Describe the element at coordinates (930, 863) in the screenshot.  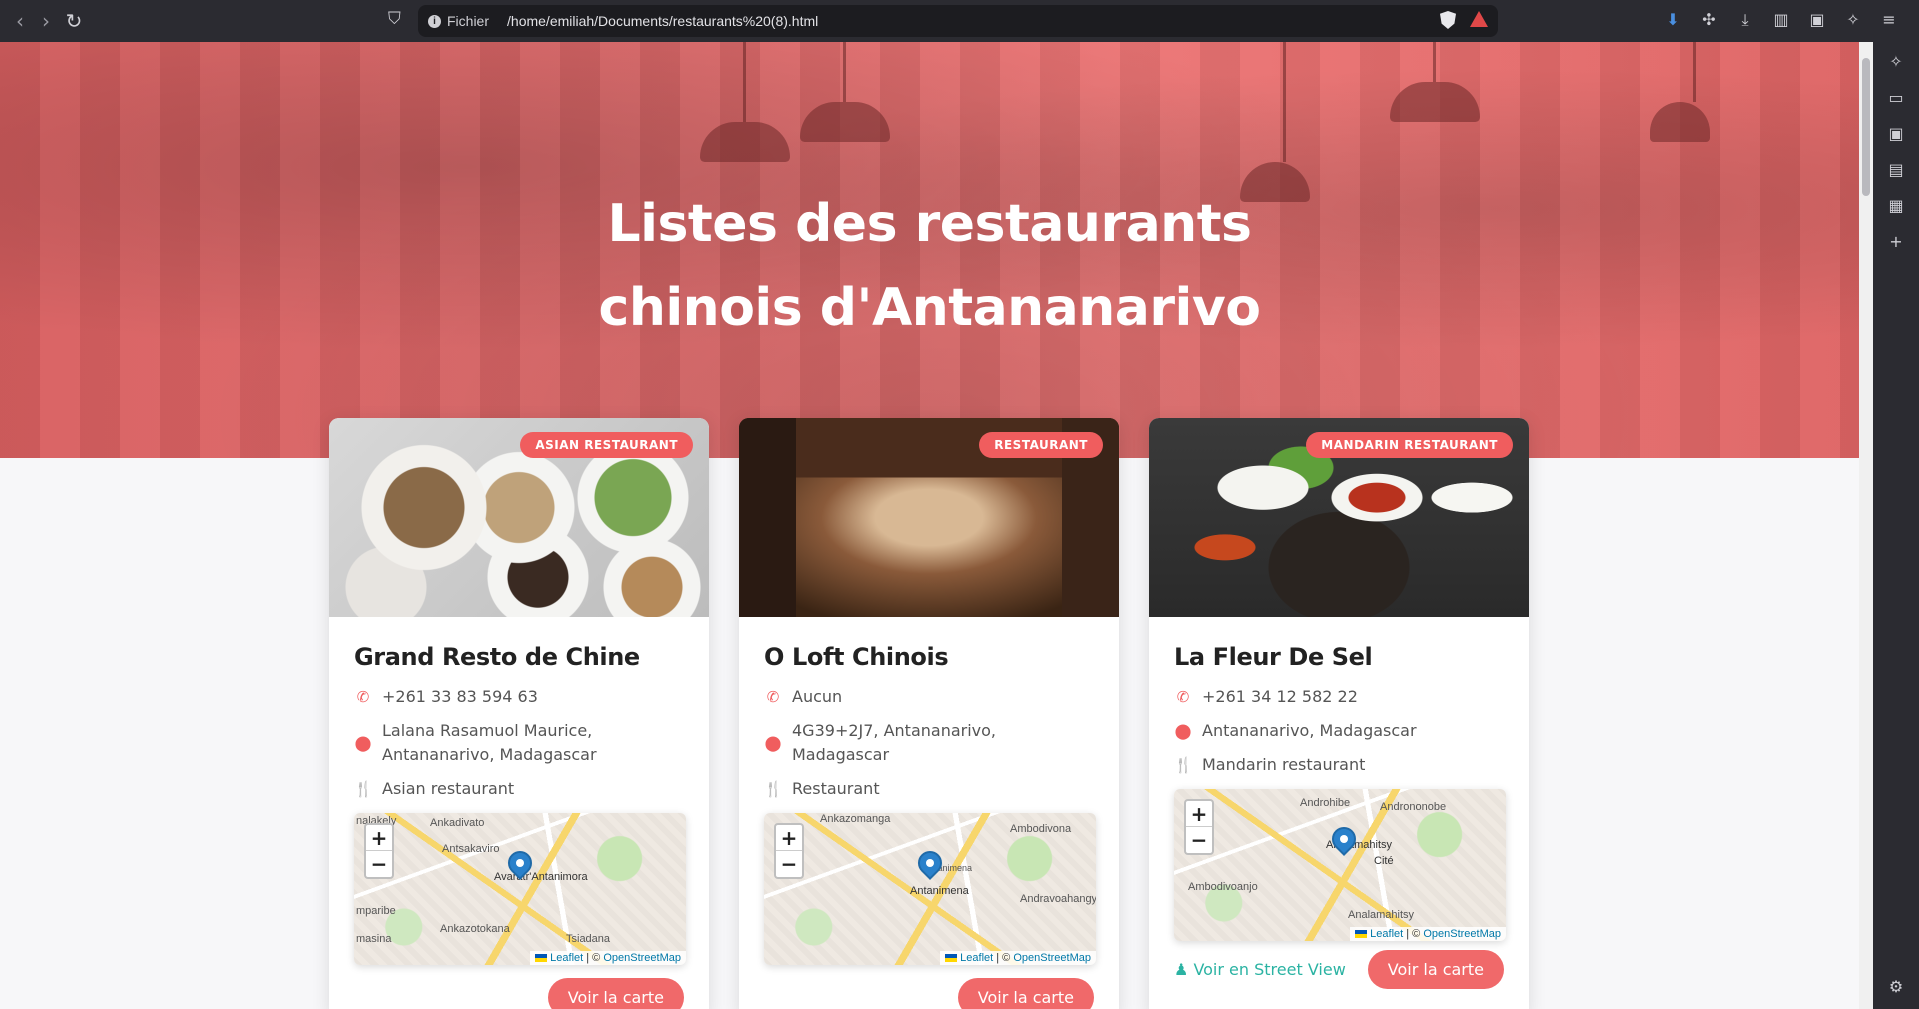
I see `map-marker-icon` at that location.